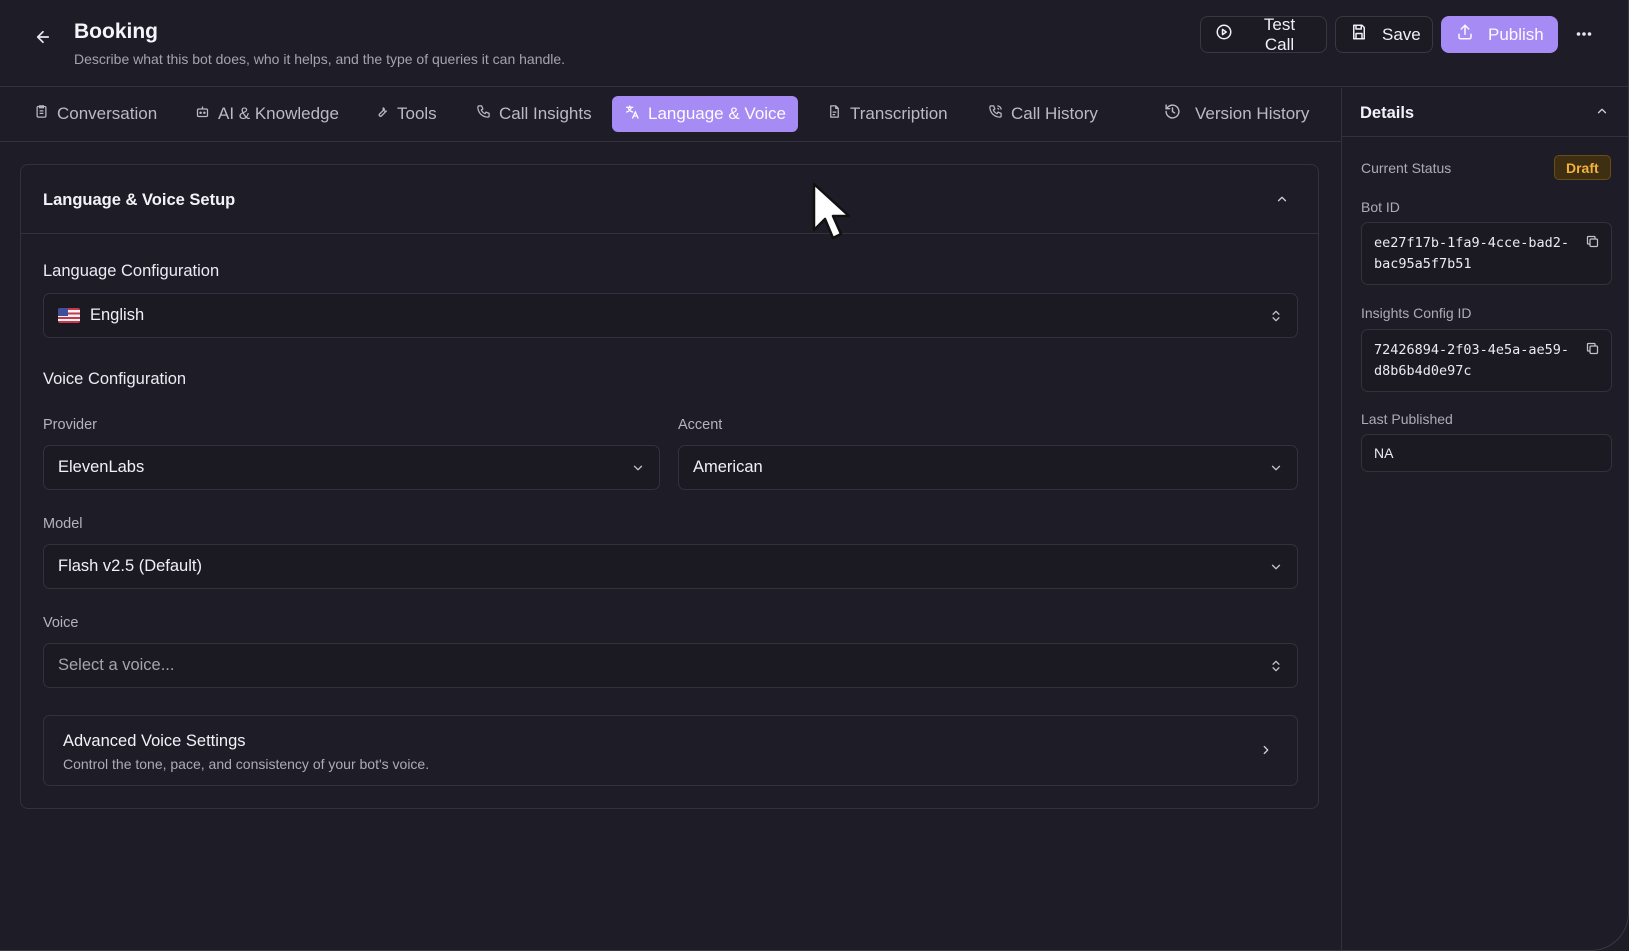 The height and width of the screenshot is (951, 1629). I want to click on tab-label: Transcription, so click(899, 113).